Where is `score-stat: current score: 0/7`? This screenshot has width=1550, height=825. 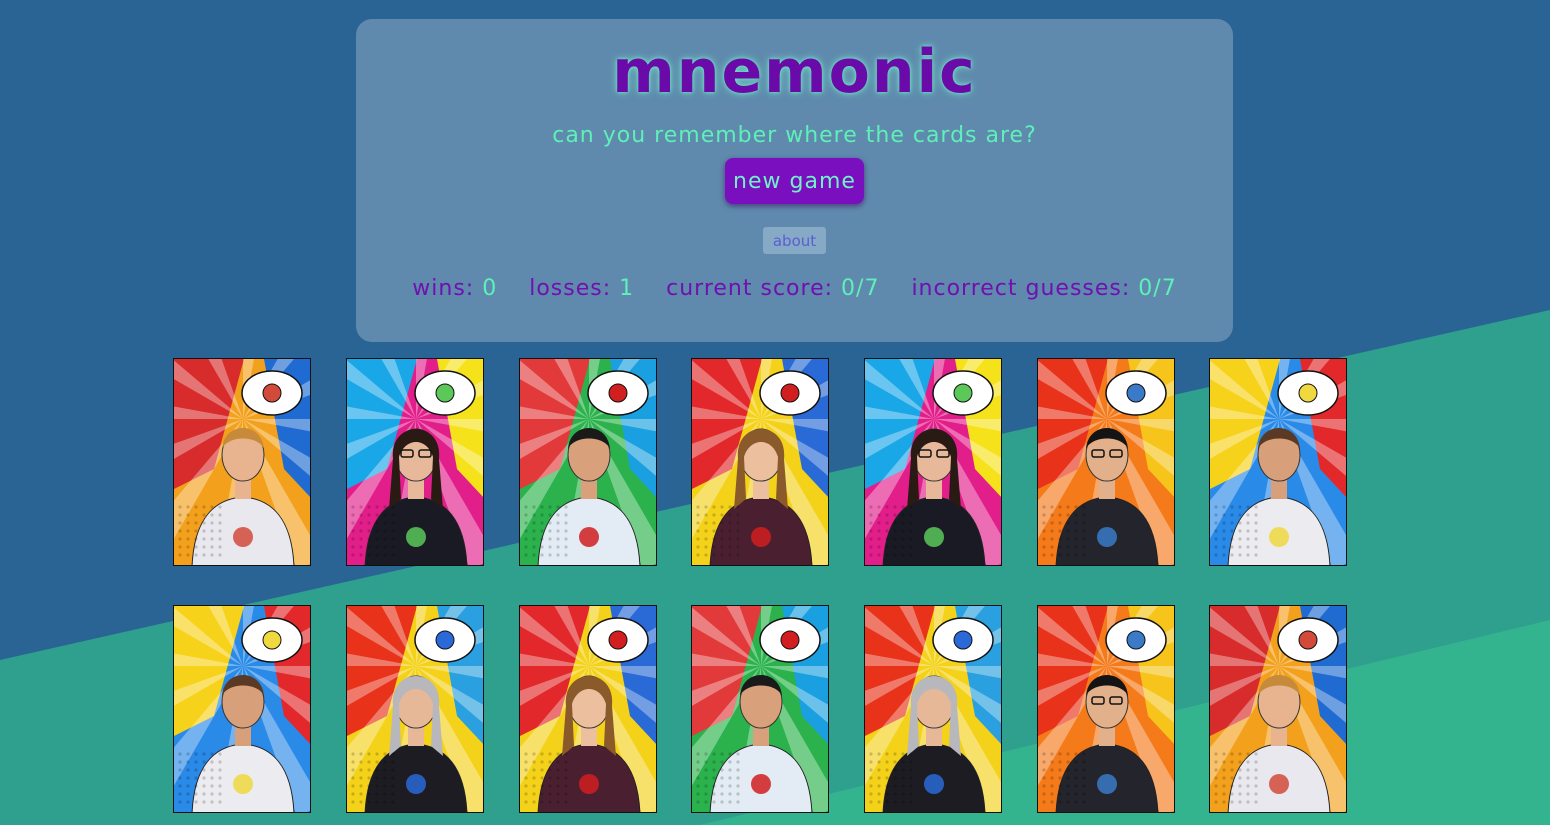
score-stat: current score: 0/7 is located at coordinates (772, 288).